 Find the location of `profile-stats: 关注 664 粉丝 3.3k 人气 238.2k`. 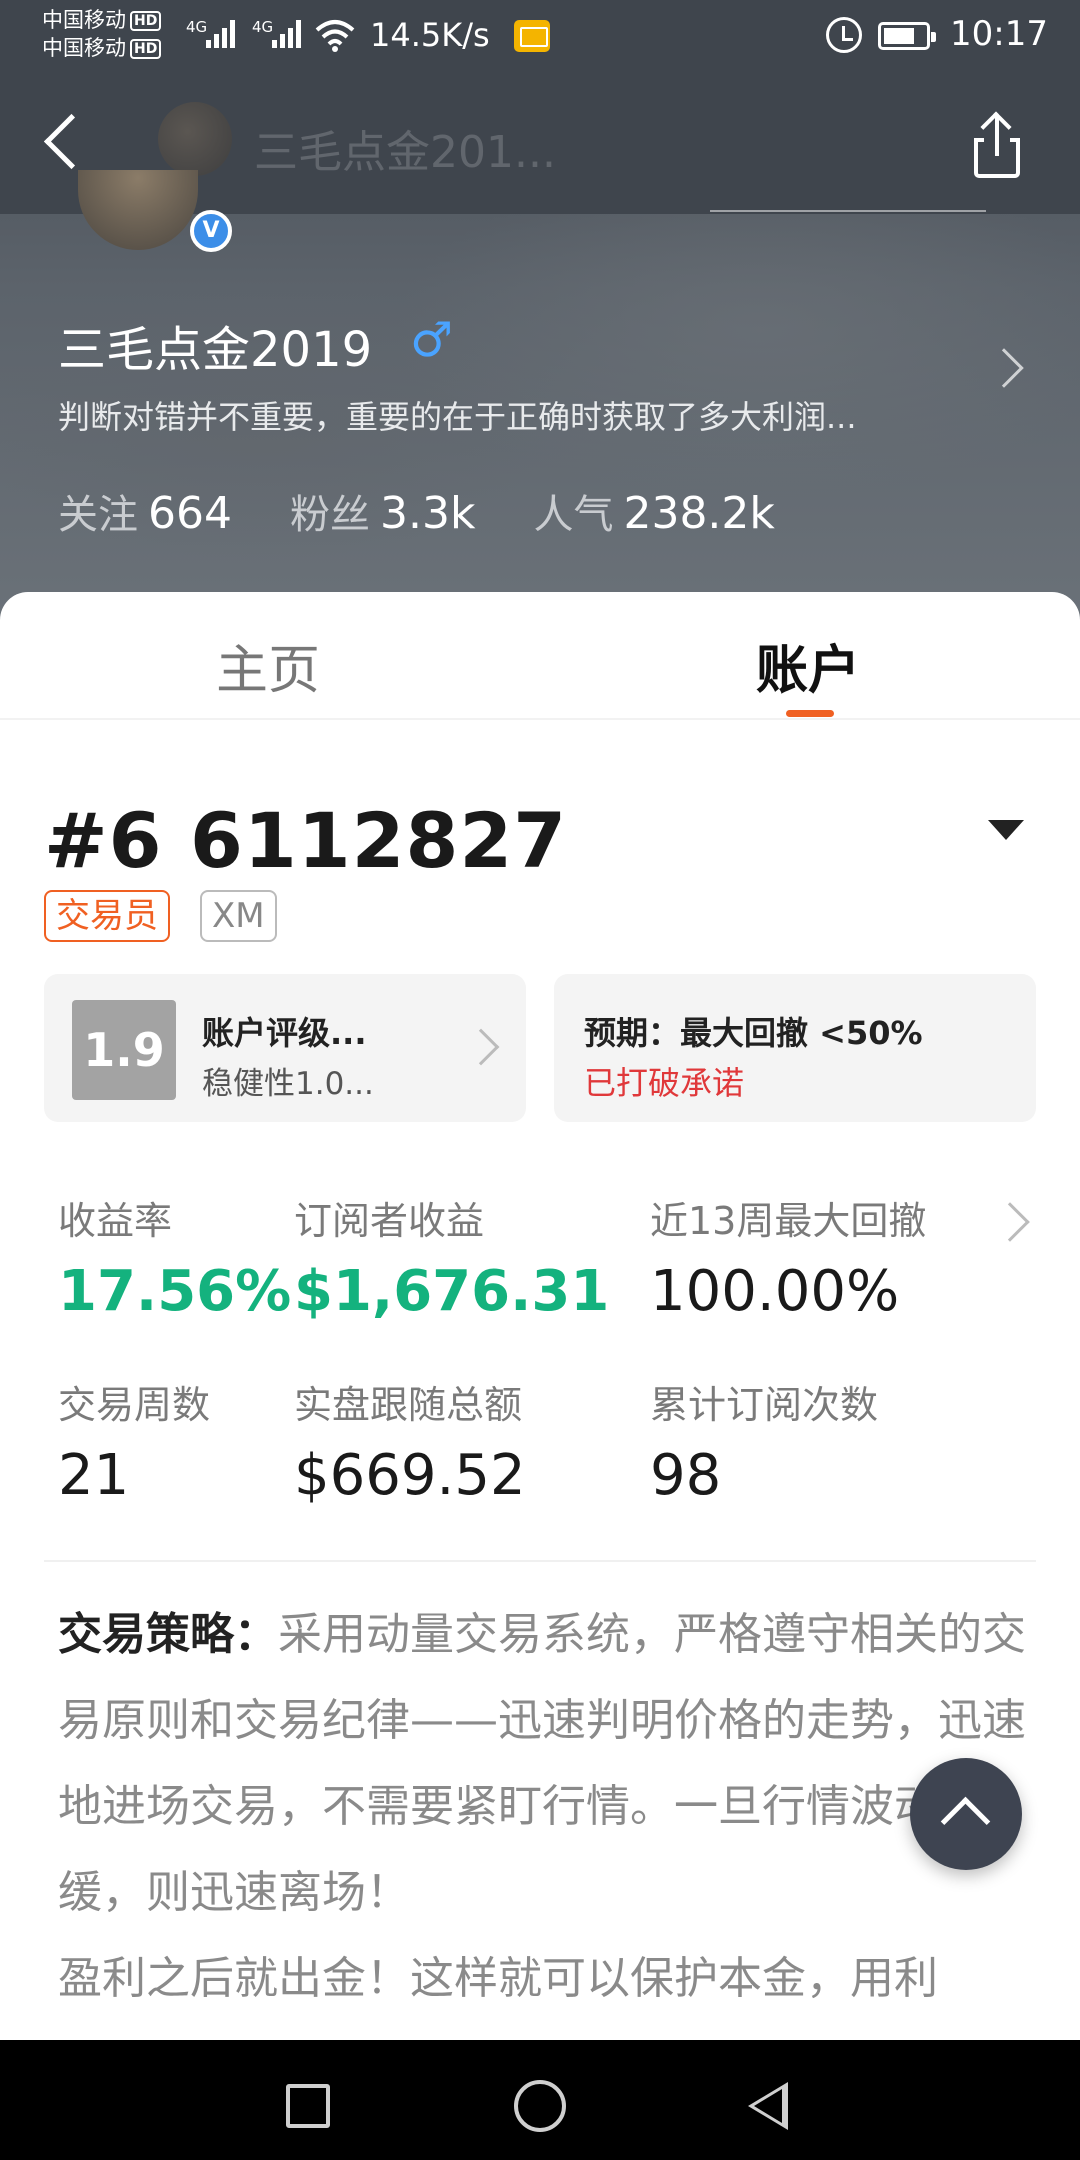

profile-stats: 关注 664 粉丝 3.3k 人气 238.2k is located at coordinates (438, 511).